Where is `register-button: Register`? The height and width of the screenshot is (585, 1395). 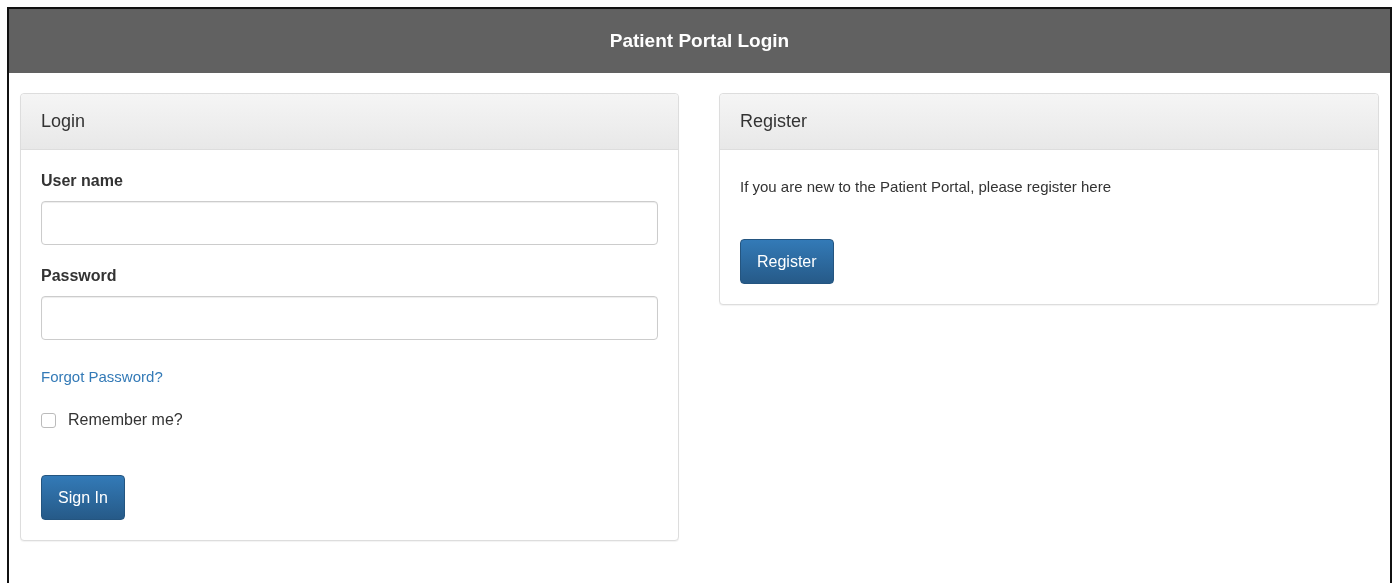
register-button: Register is located at coordinates (787, 261).